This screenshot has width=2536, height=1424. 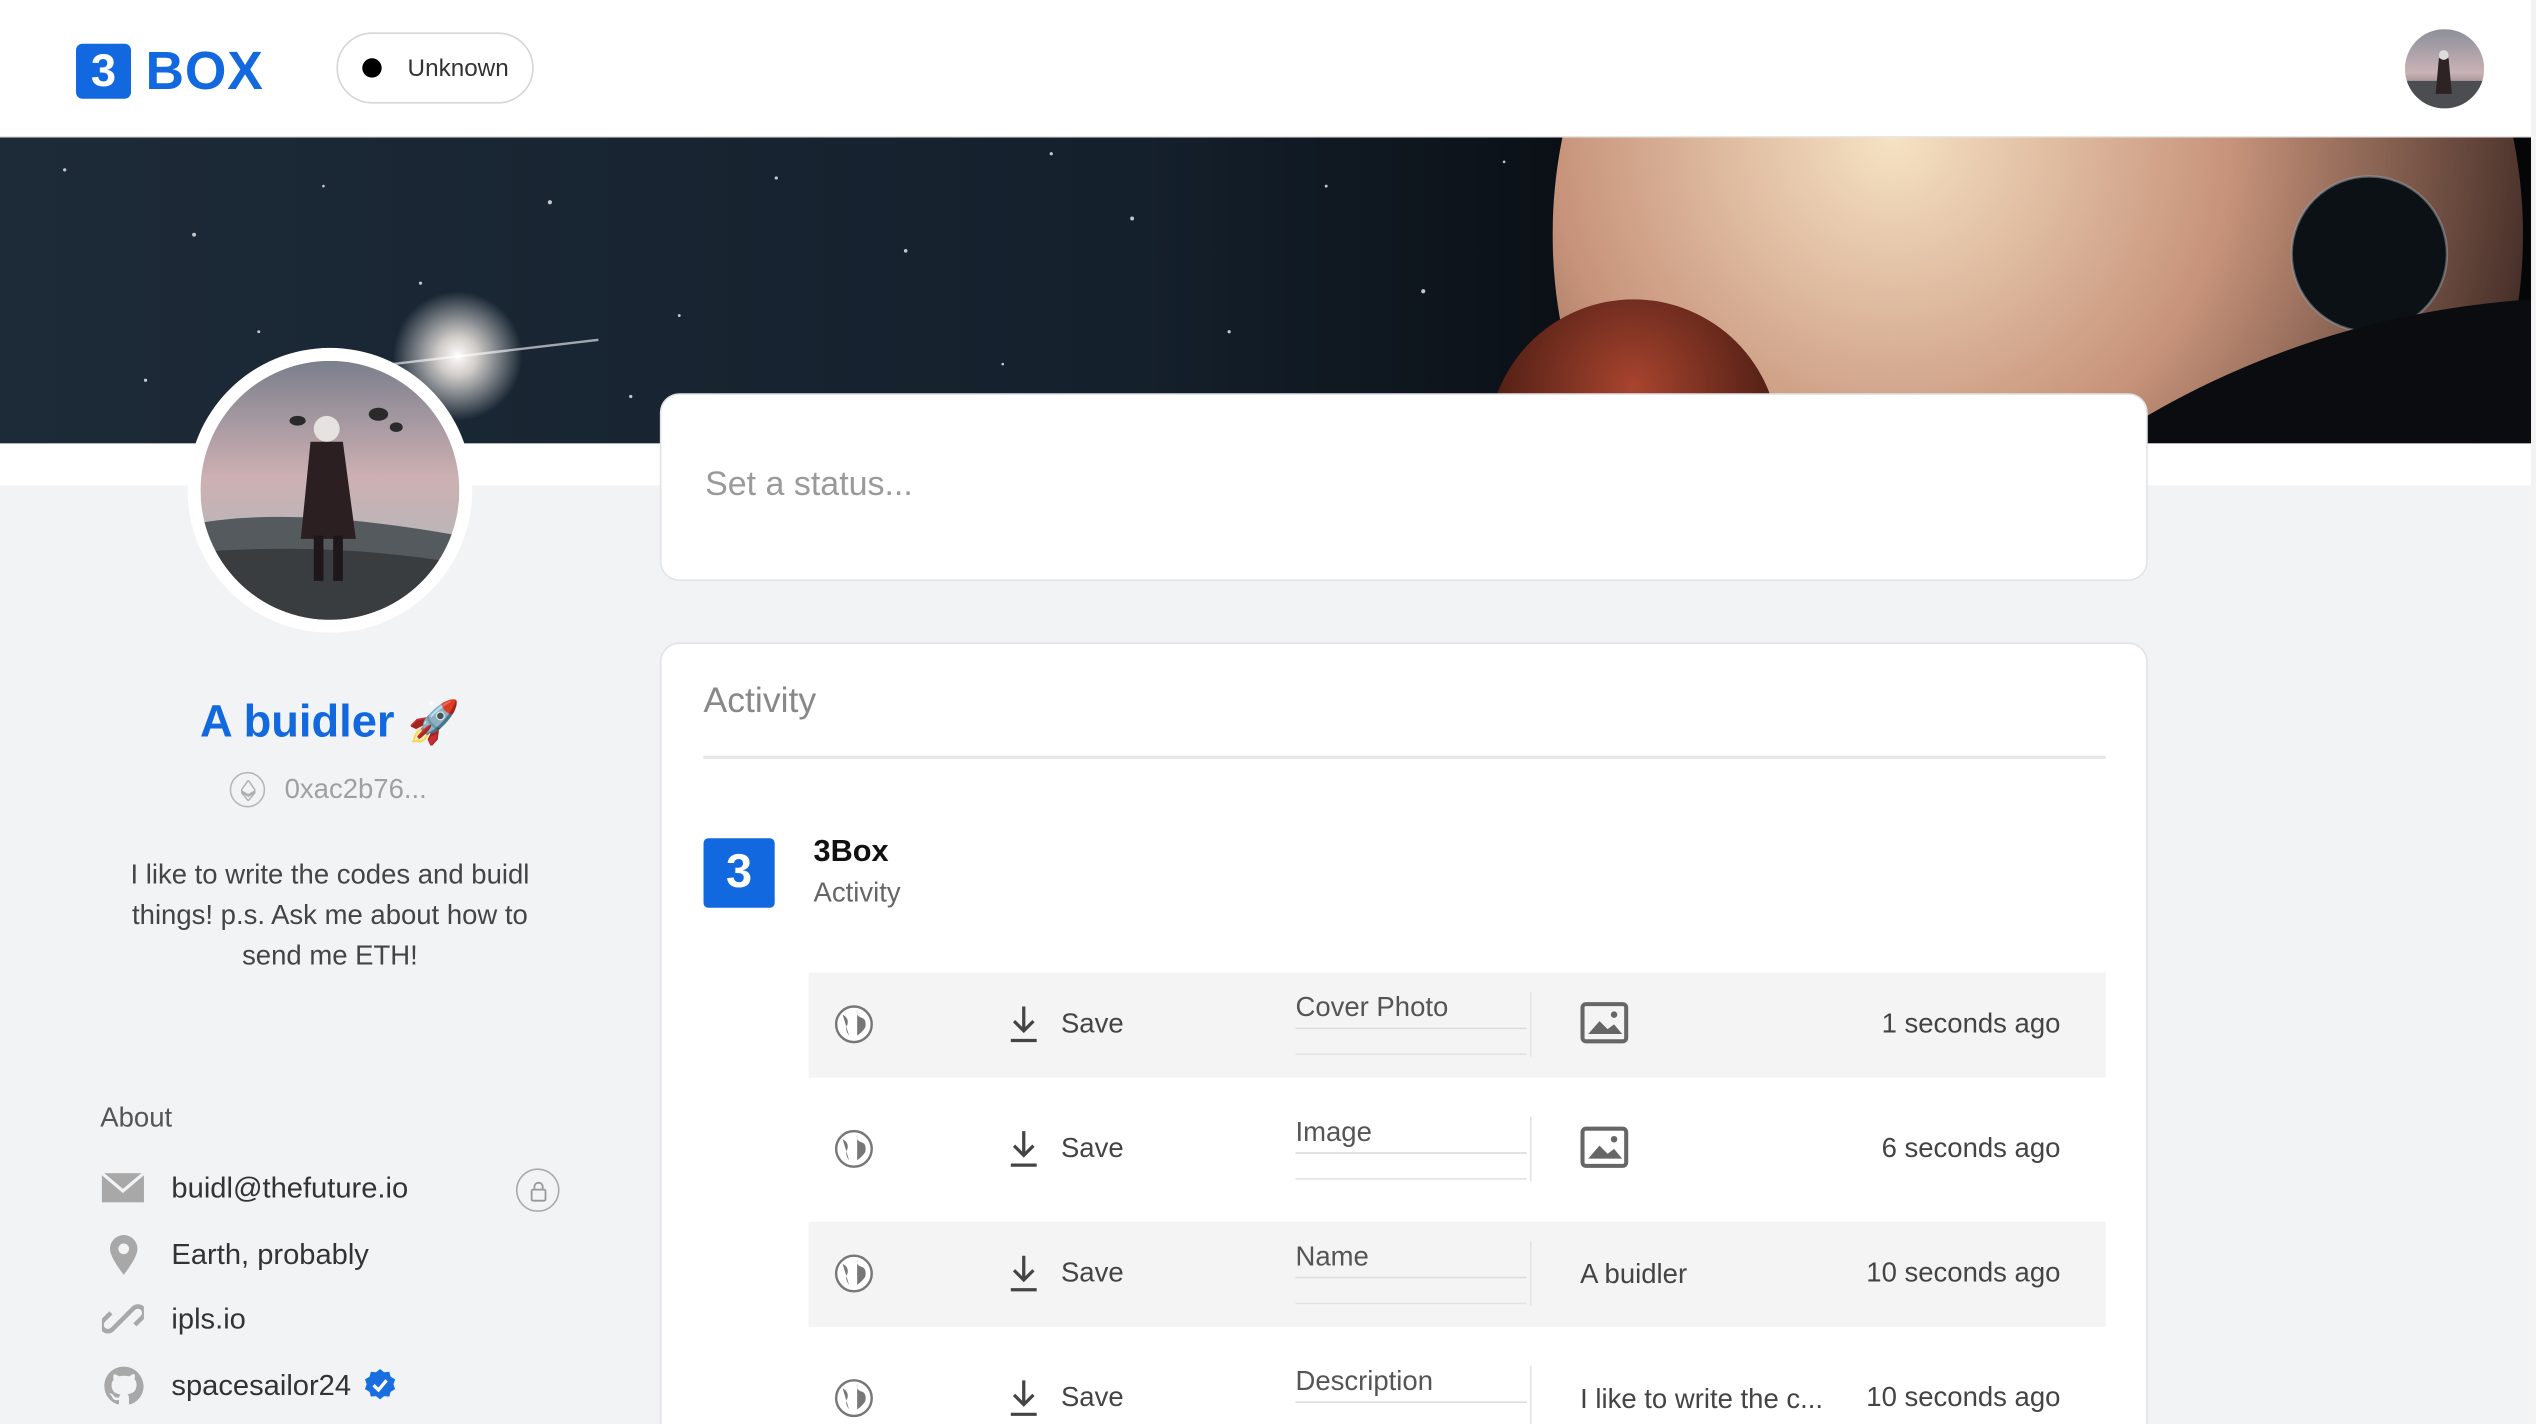 I want to click on about-section-title: About, so click(x=136, y=1117).